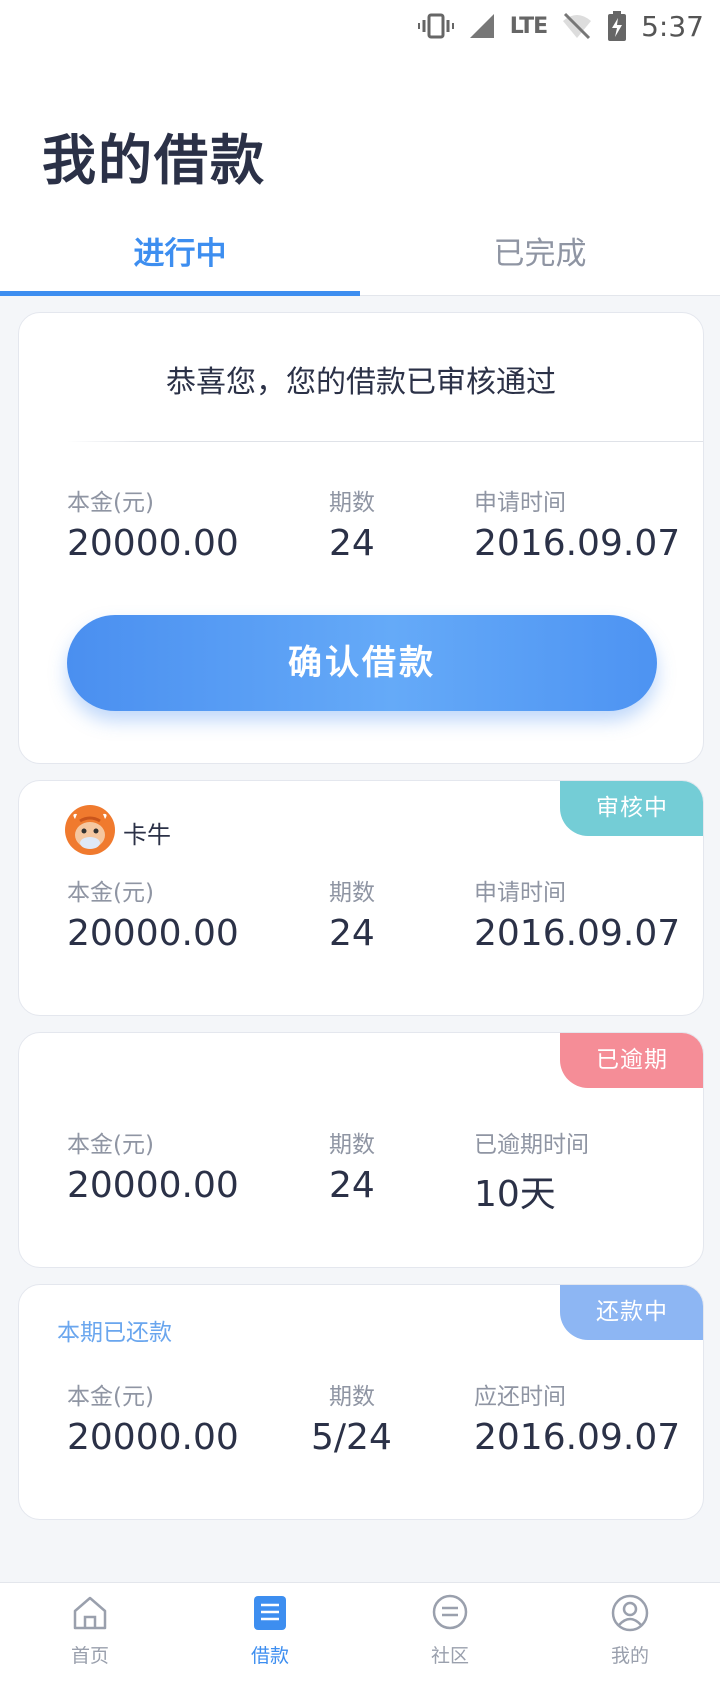 The image size is (720, 1682). I want to click on nav-loan: 借款, so click(270, 1632).